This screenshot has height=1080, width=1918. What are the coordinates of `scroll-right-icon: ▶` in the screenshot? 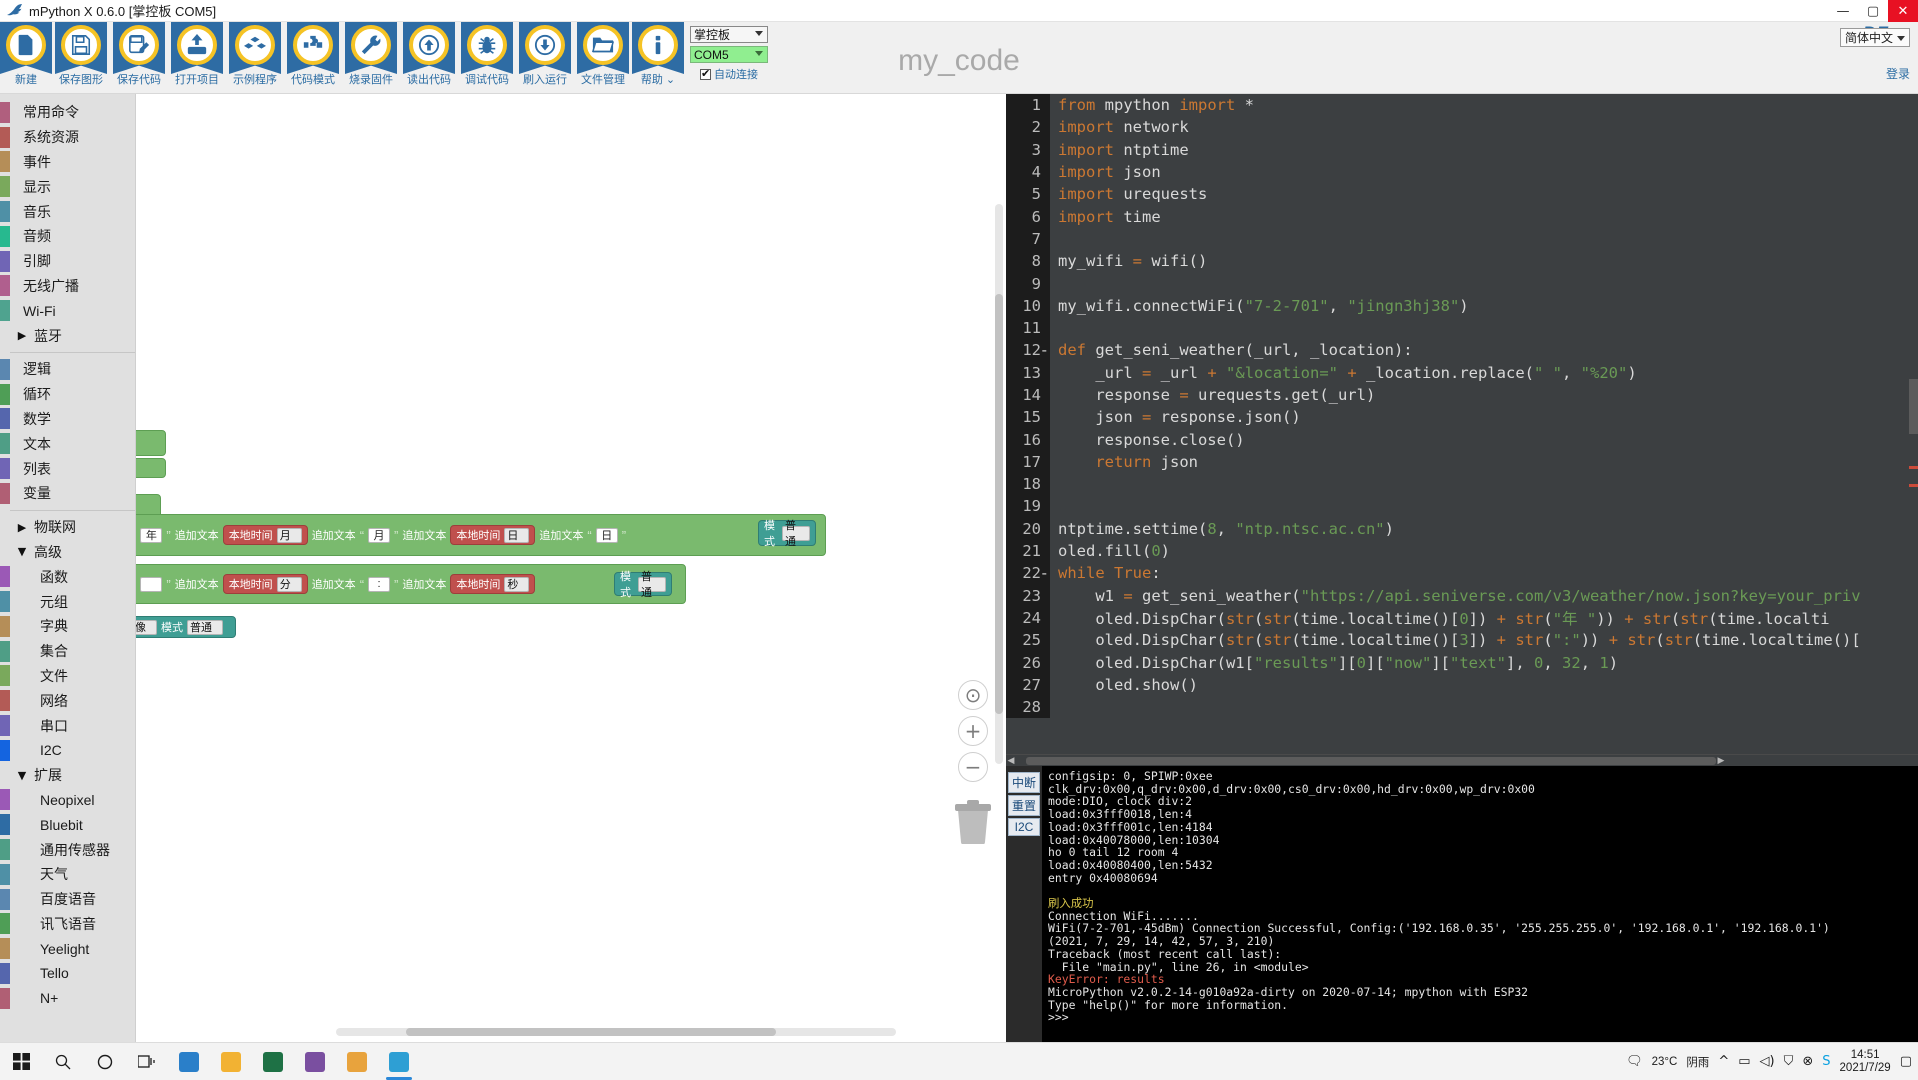 It's located at (1721, 761).